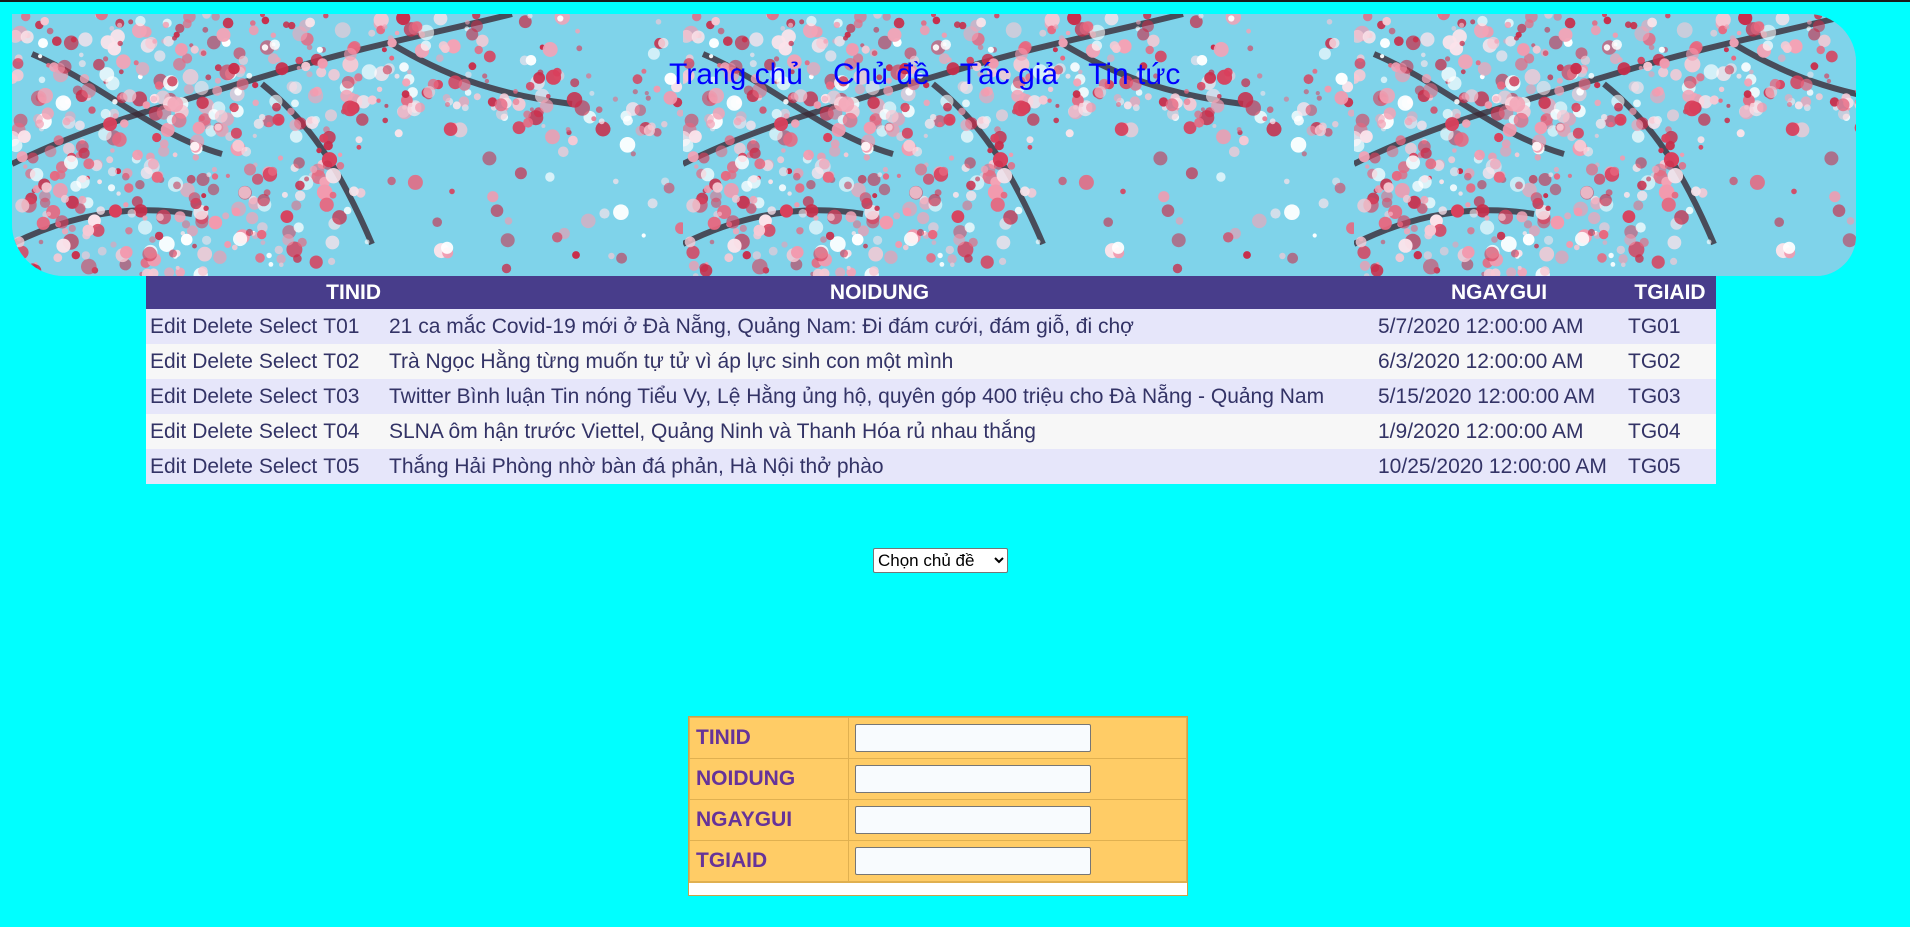 This screenshot has height=927, width=1910. What do you see at coordinates (1670, 361) in the screenshot?
I see `cell-tgiaid: TG02` at bounding box center [1670, 361].